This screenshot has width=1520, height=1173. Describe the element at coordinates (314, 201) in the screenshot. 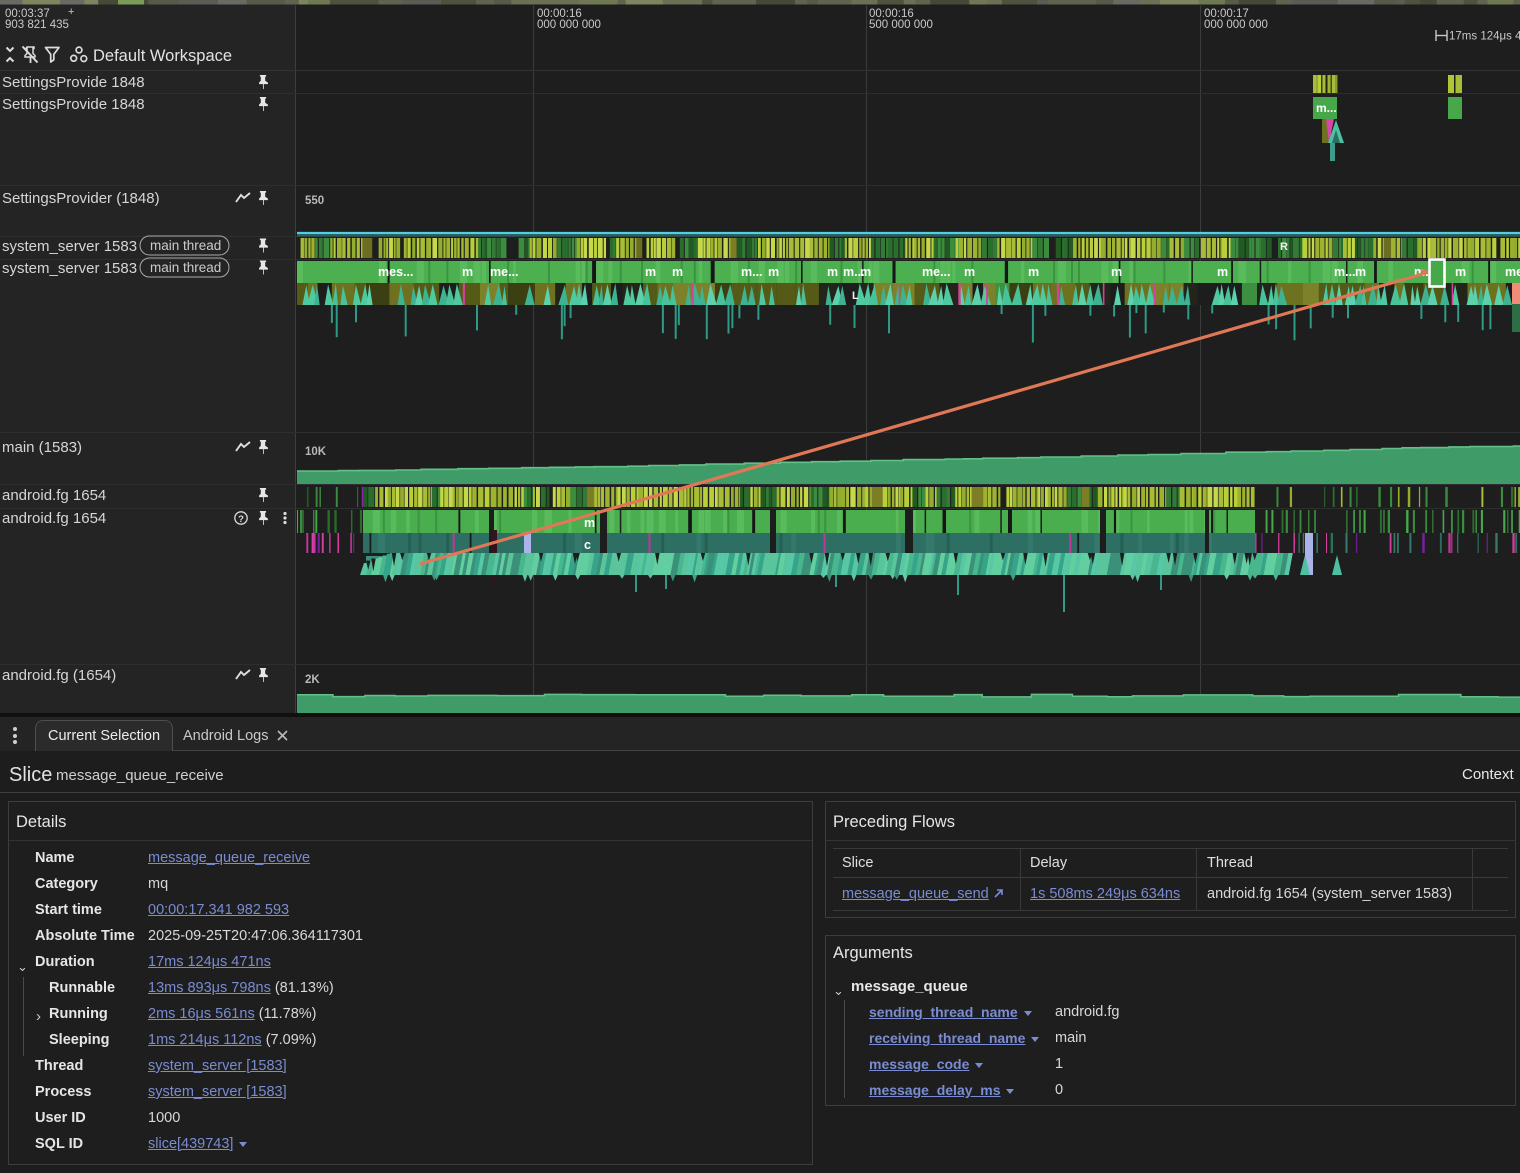

I see `svg-text: 550` at that location.